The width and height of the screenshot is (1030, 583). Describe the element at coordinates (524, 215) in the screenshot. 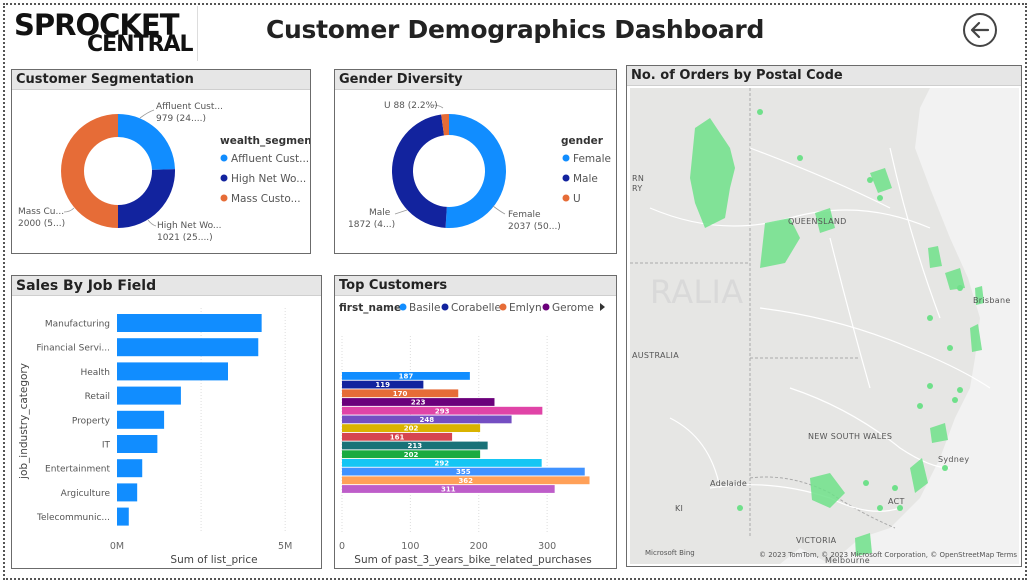

I see `female-label: Female` at that location.